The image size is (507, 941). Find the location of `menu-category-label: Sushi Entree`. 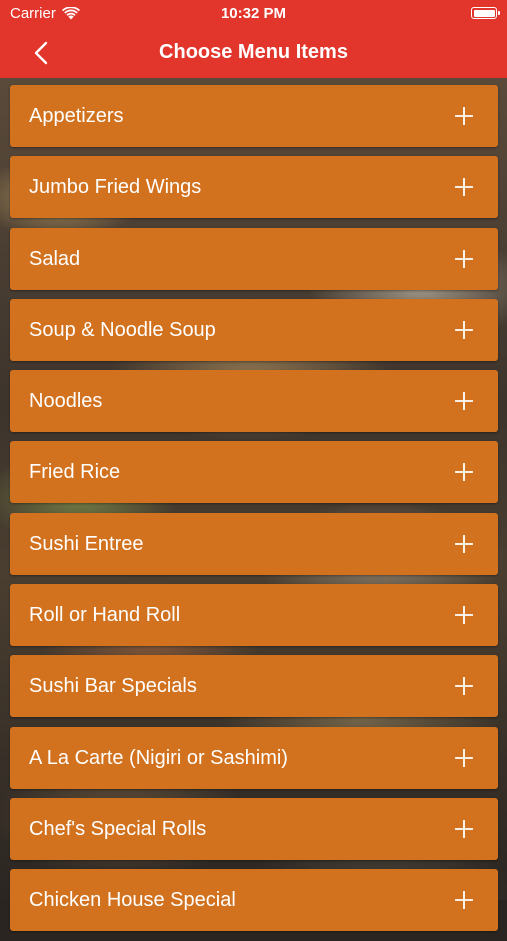

menu-category-label: Sushi Entree is located at coordinates (86, 543).